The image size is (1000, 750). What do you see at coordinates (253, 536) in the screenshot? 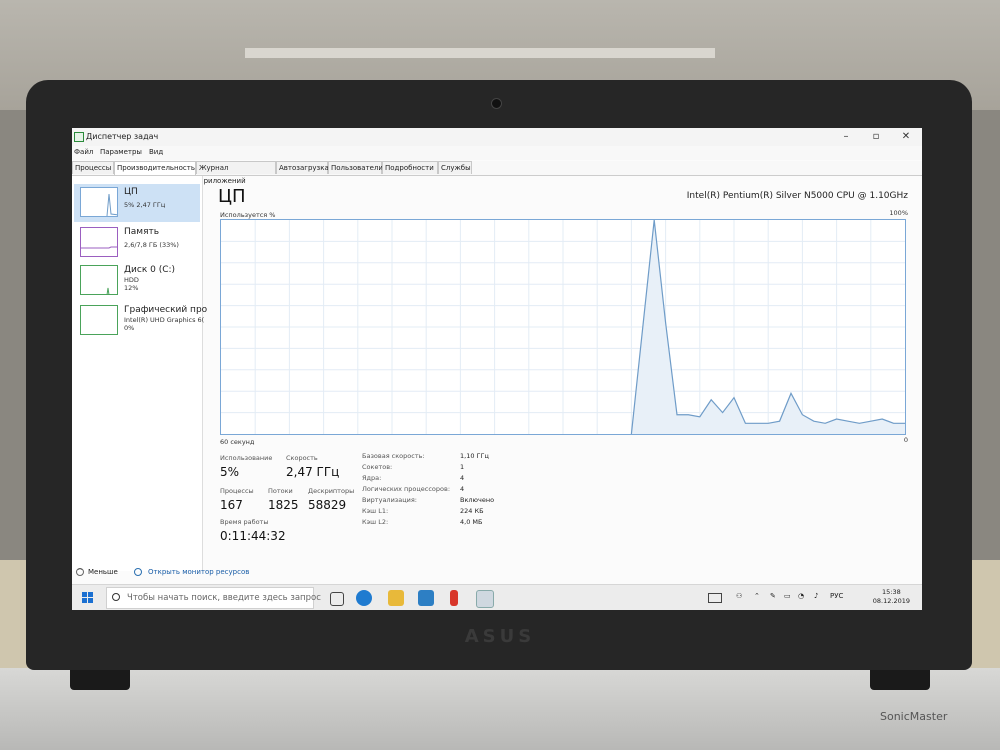
I see `uptime-value: 0:11:44:32` at bounding box center [253, 536].